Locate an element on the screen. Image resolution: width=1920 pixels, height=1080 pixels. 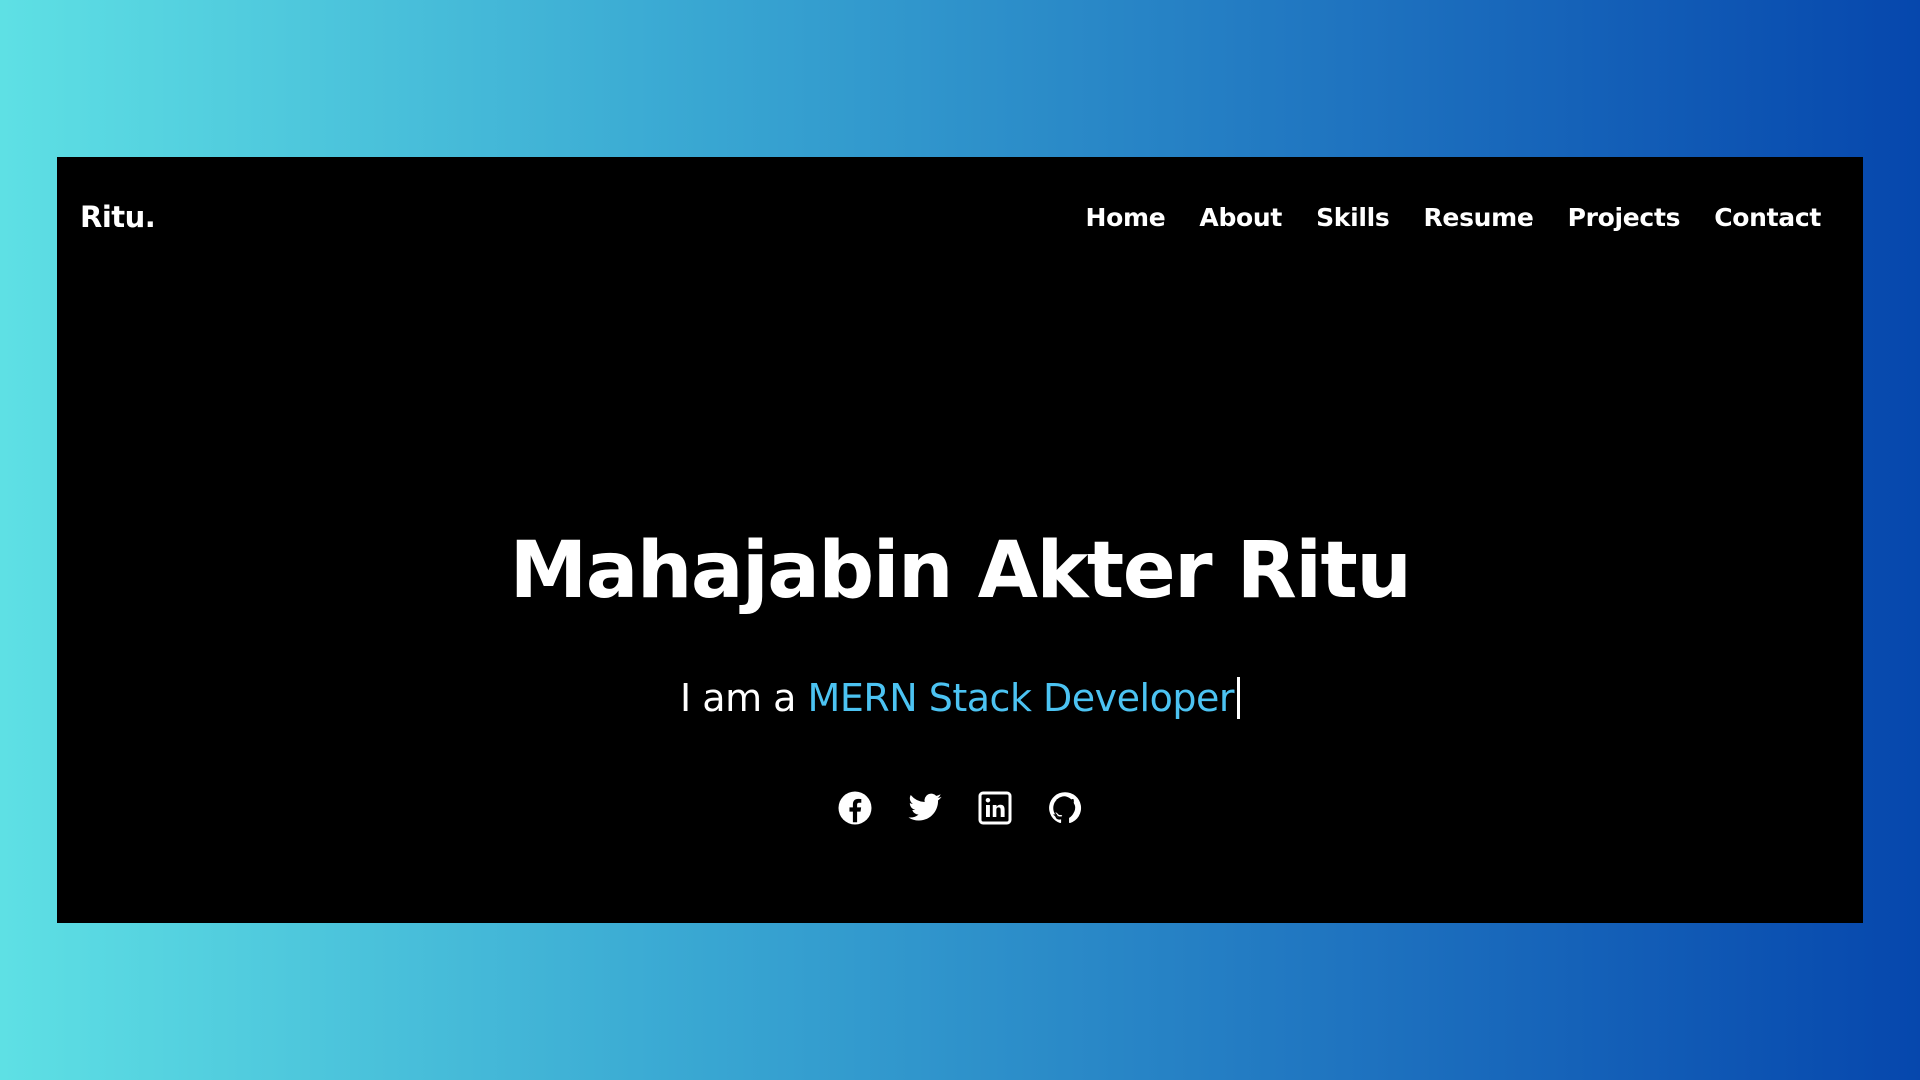
hero-name: Mahajabin Akter Ritu is located at coordinates (960, 571).